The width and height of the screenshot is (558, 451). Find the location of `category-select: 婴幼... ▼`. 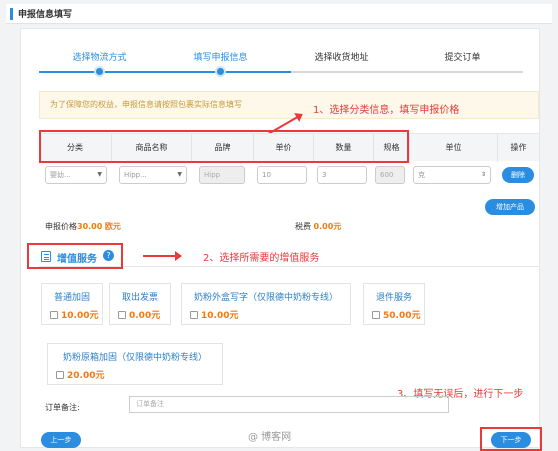

category-select: 婴幼... ▼ is located at coordinates (76, 175).